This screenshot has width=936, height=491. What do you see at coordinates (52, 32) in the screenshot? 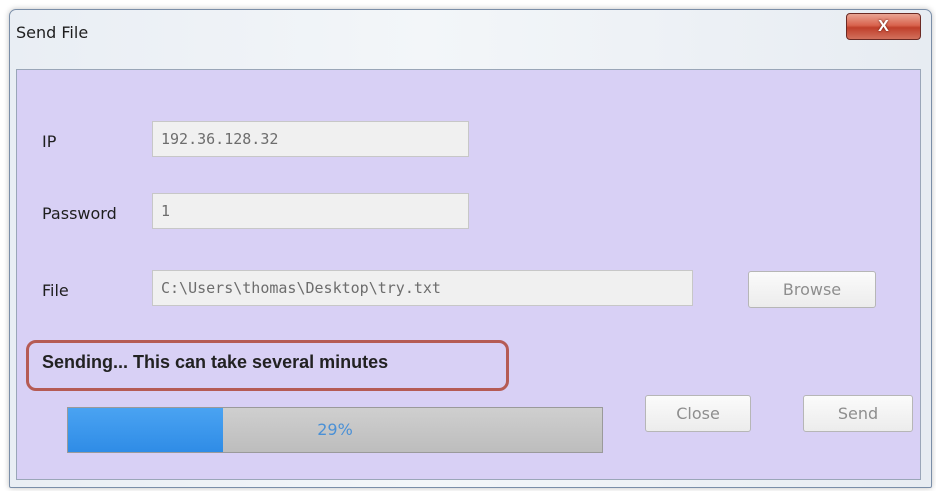
I see `window-title: Send File` at bounding box center [52, 32].